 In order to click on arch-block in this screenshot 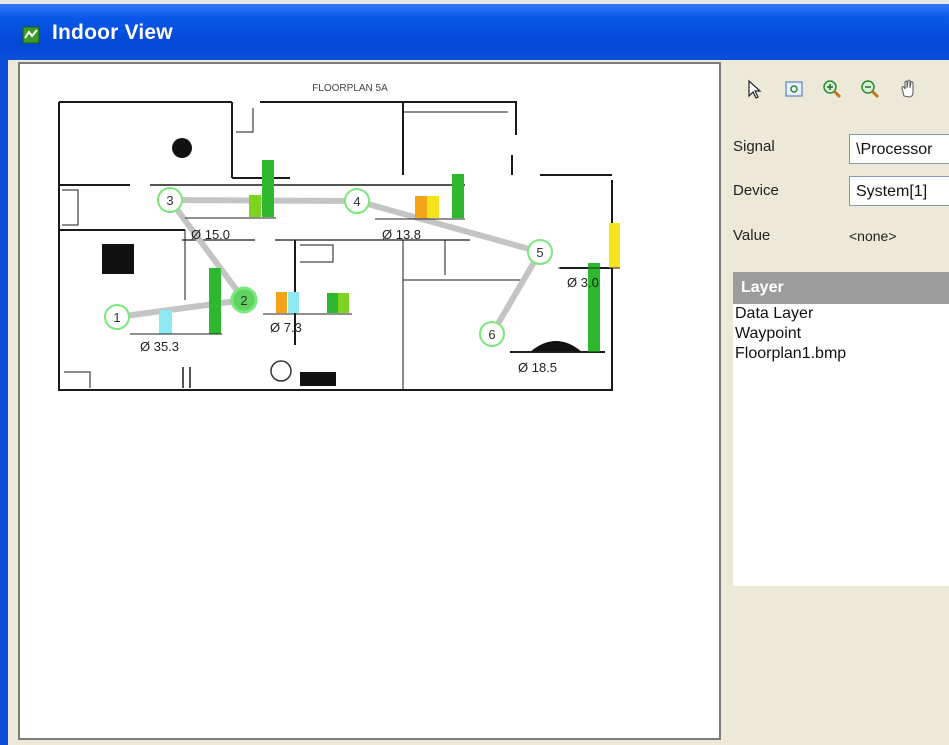, I will do `click(556, 346)`.